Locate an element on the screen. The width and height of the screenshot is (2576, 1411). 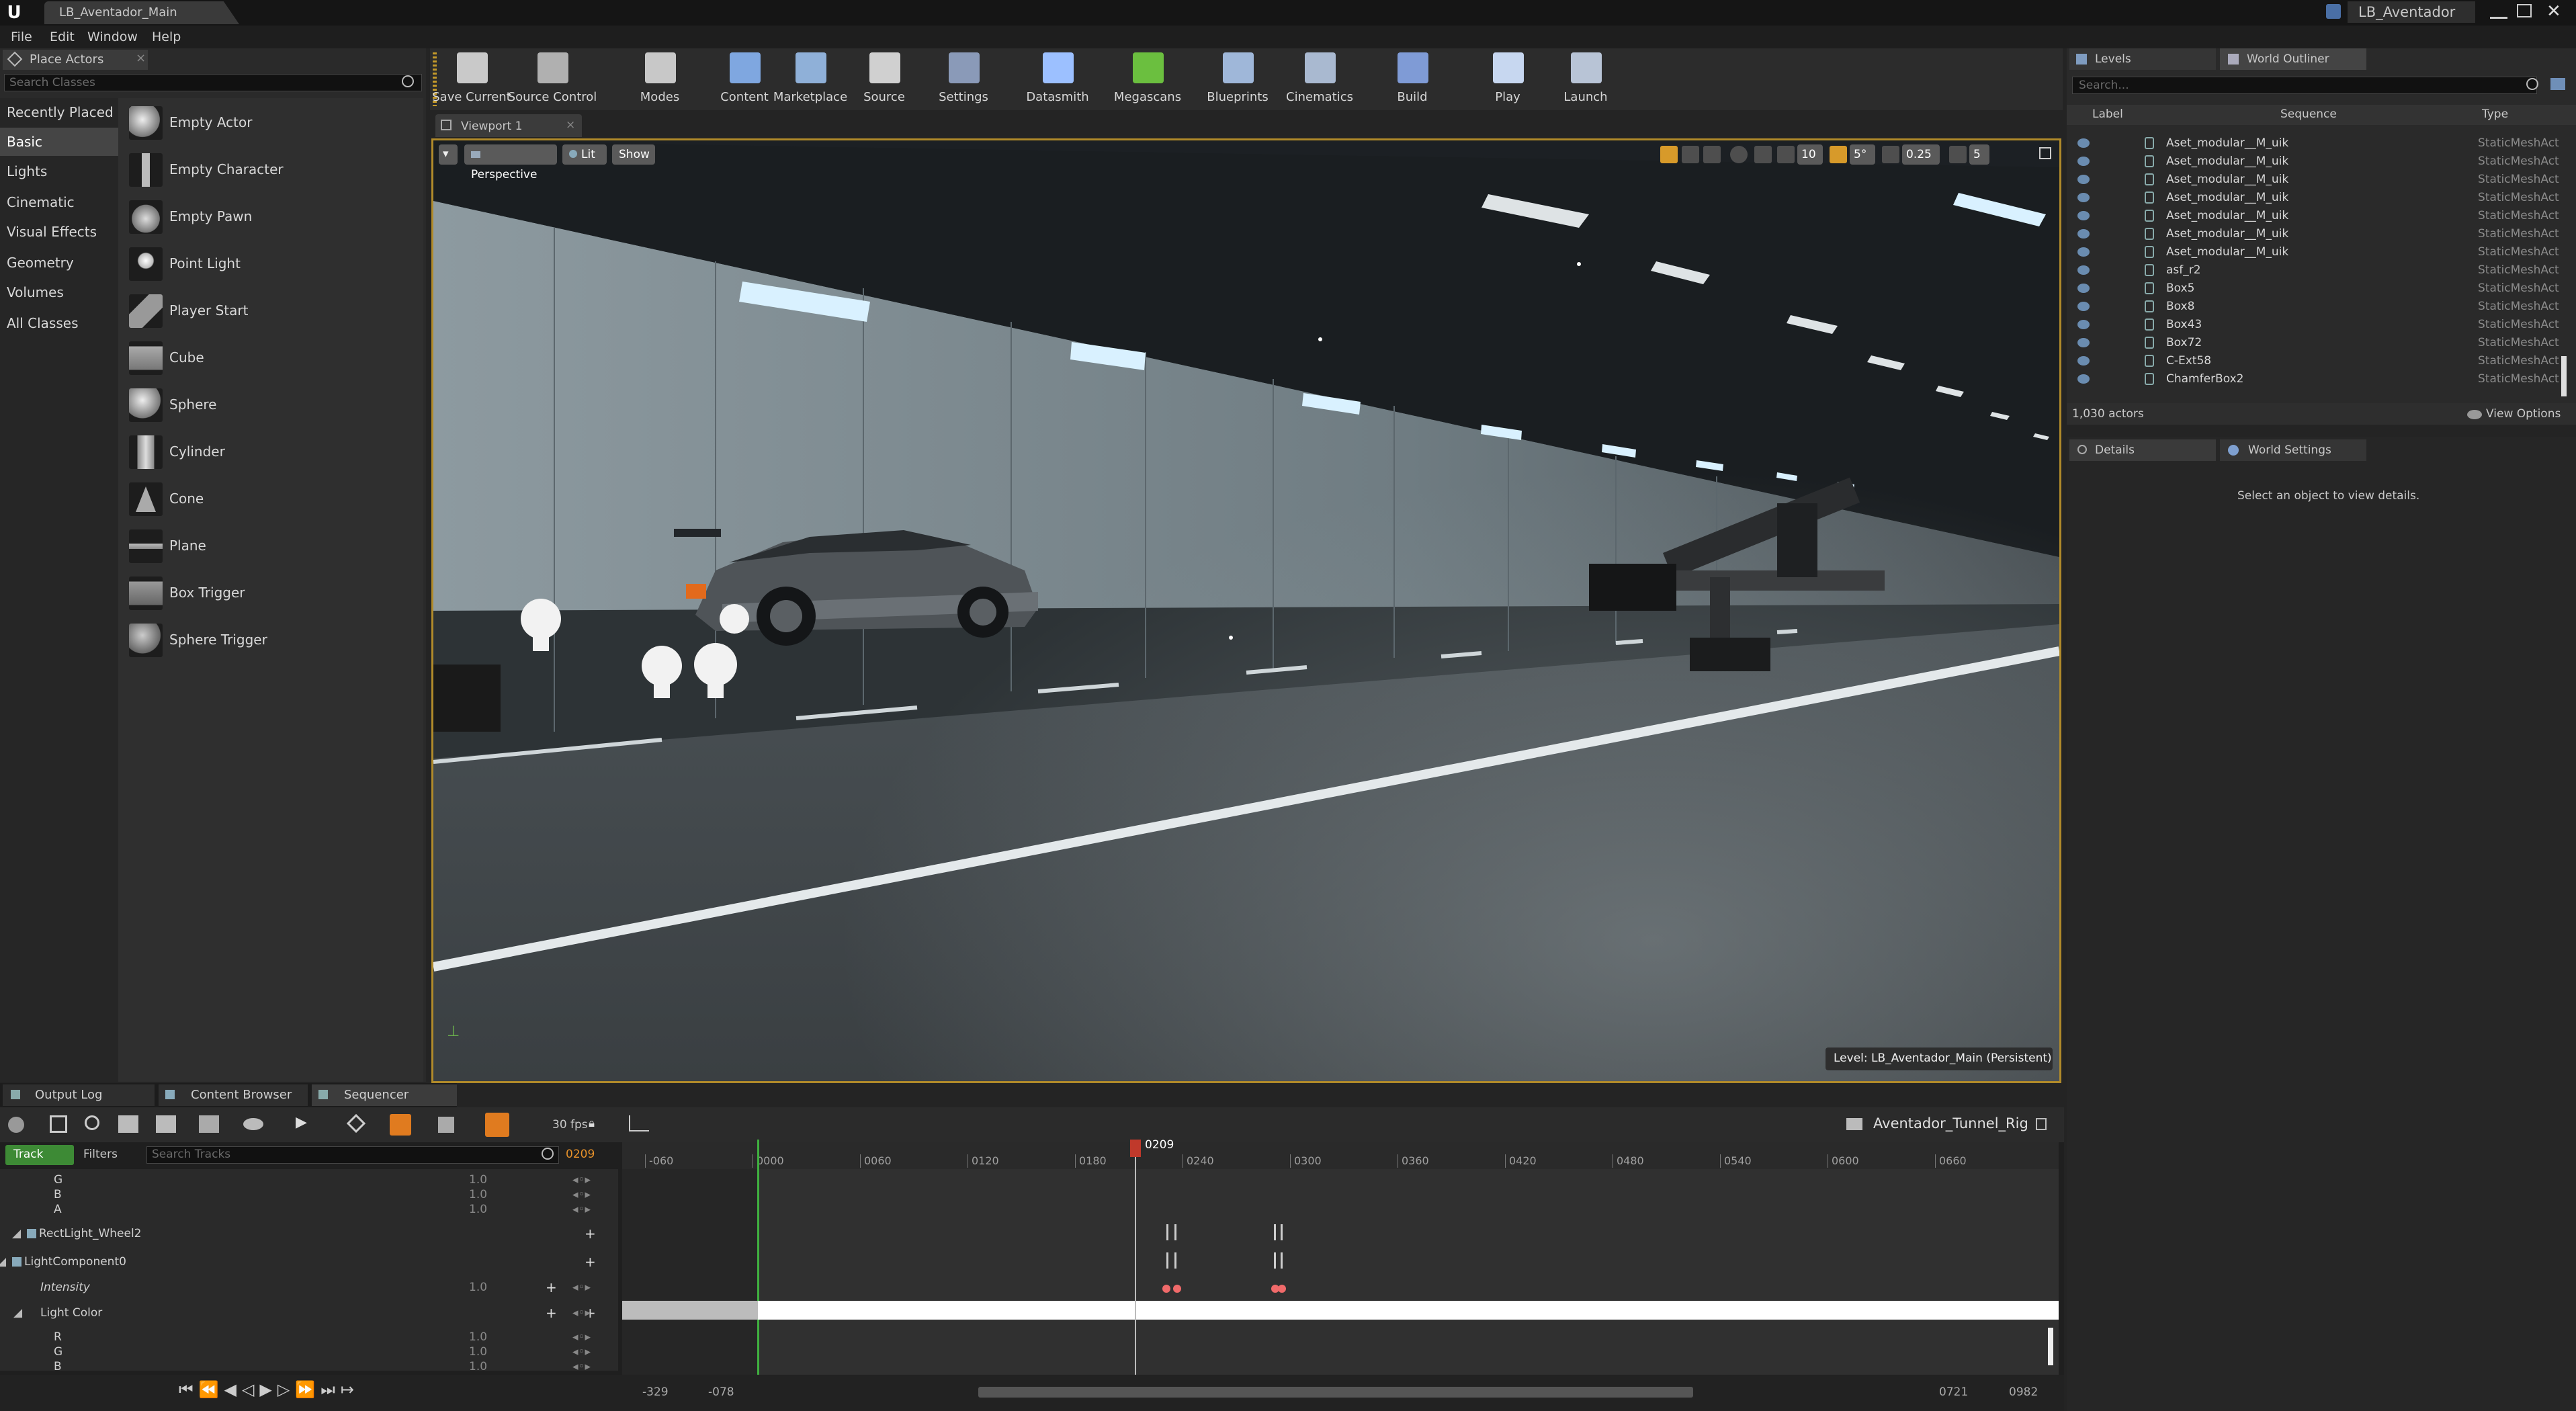
toolbar-blueprints-button: Blueprints is located at coordinates (1237, 79).